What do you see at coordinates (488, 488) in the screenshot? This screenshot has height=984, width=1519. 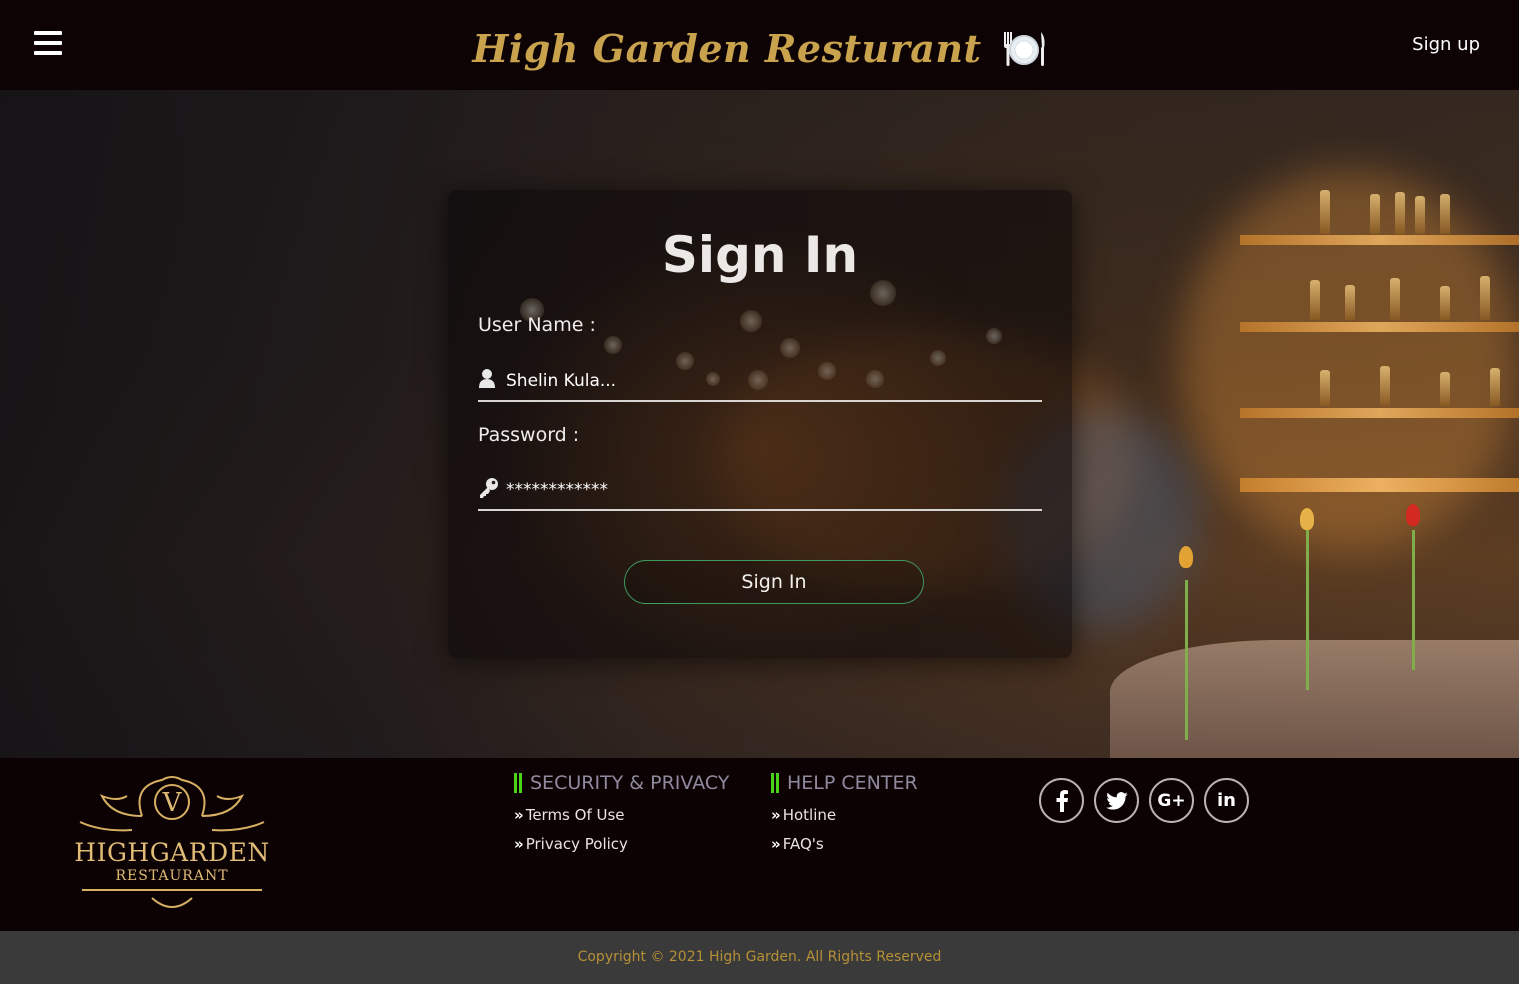 I see `key-icon` at bounding box center [488, 488].